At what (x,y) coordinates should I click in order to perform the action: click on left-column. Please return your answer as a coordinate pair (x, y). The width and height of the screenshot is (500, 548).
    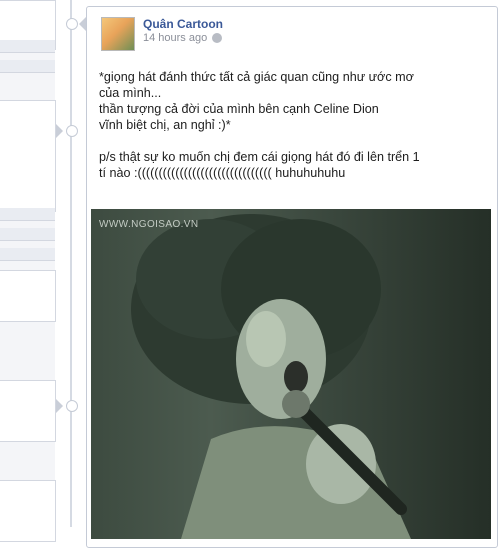
    Looking at the image, I should click on (28, 271).